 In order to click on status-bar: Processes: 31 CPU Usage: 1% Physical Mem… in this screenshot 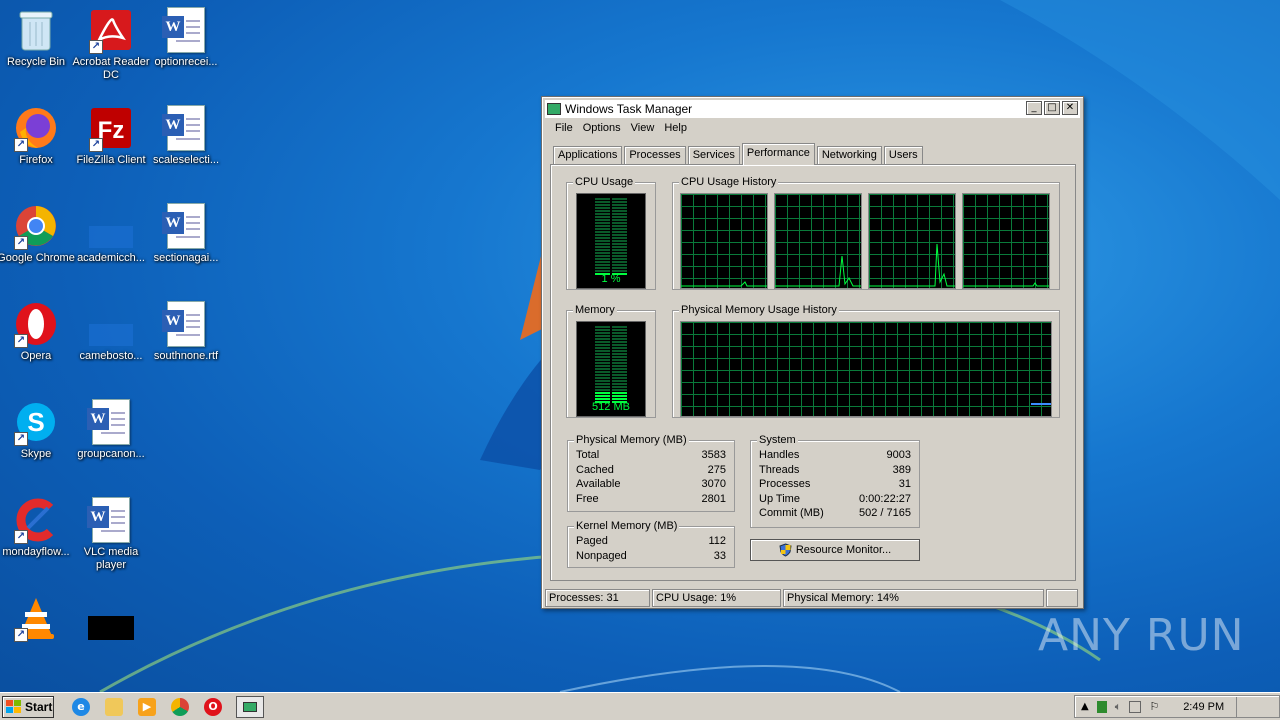, I will do `click(812, 598)`.